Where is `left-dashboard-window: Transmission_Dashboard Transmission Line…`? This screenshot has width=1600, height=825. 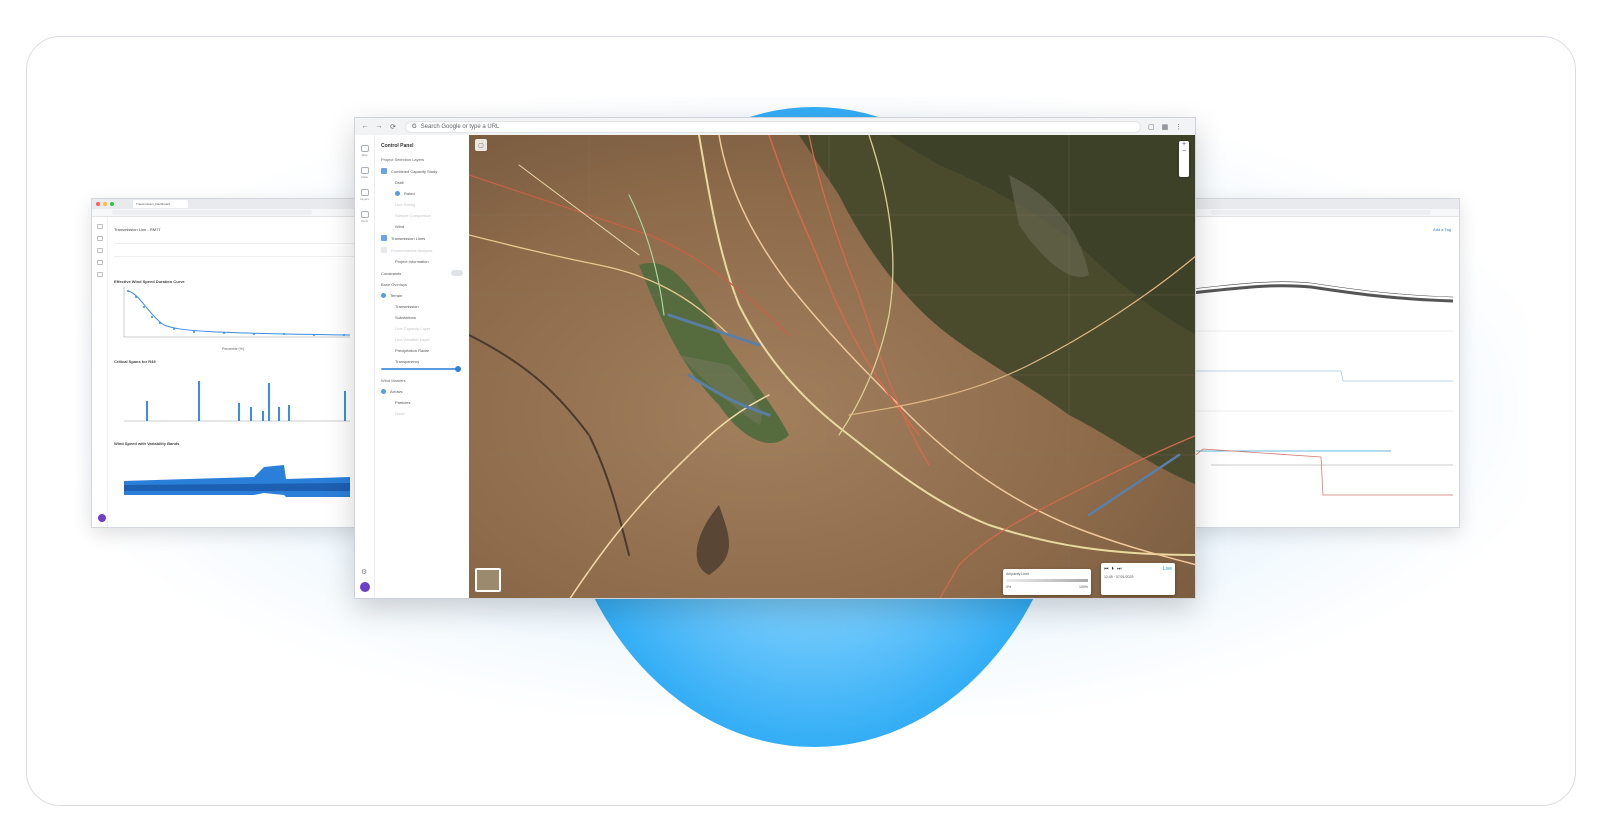 left-dashboard-window: Transmission_Dashboard Transmission Line… is located at coordinates (226, 363).